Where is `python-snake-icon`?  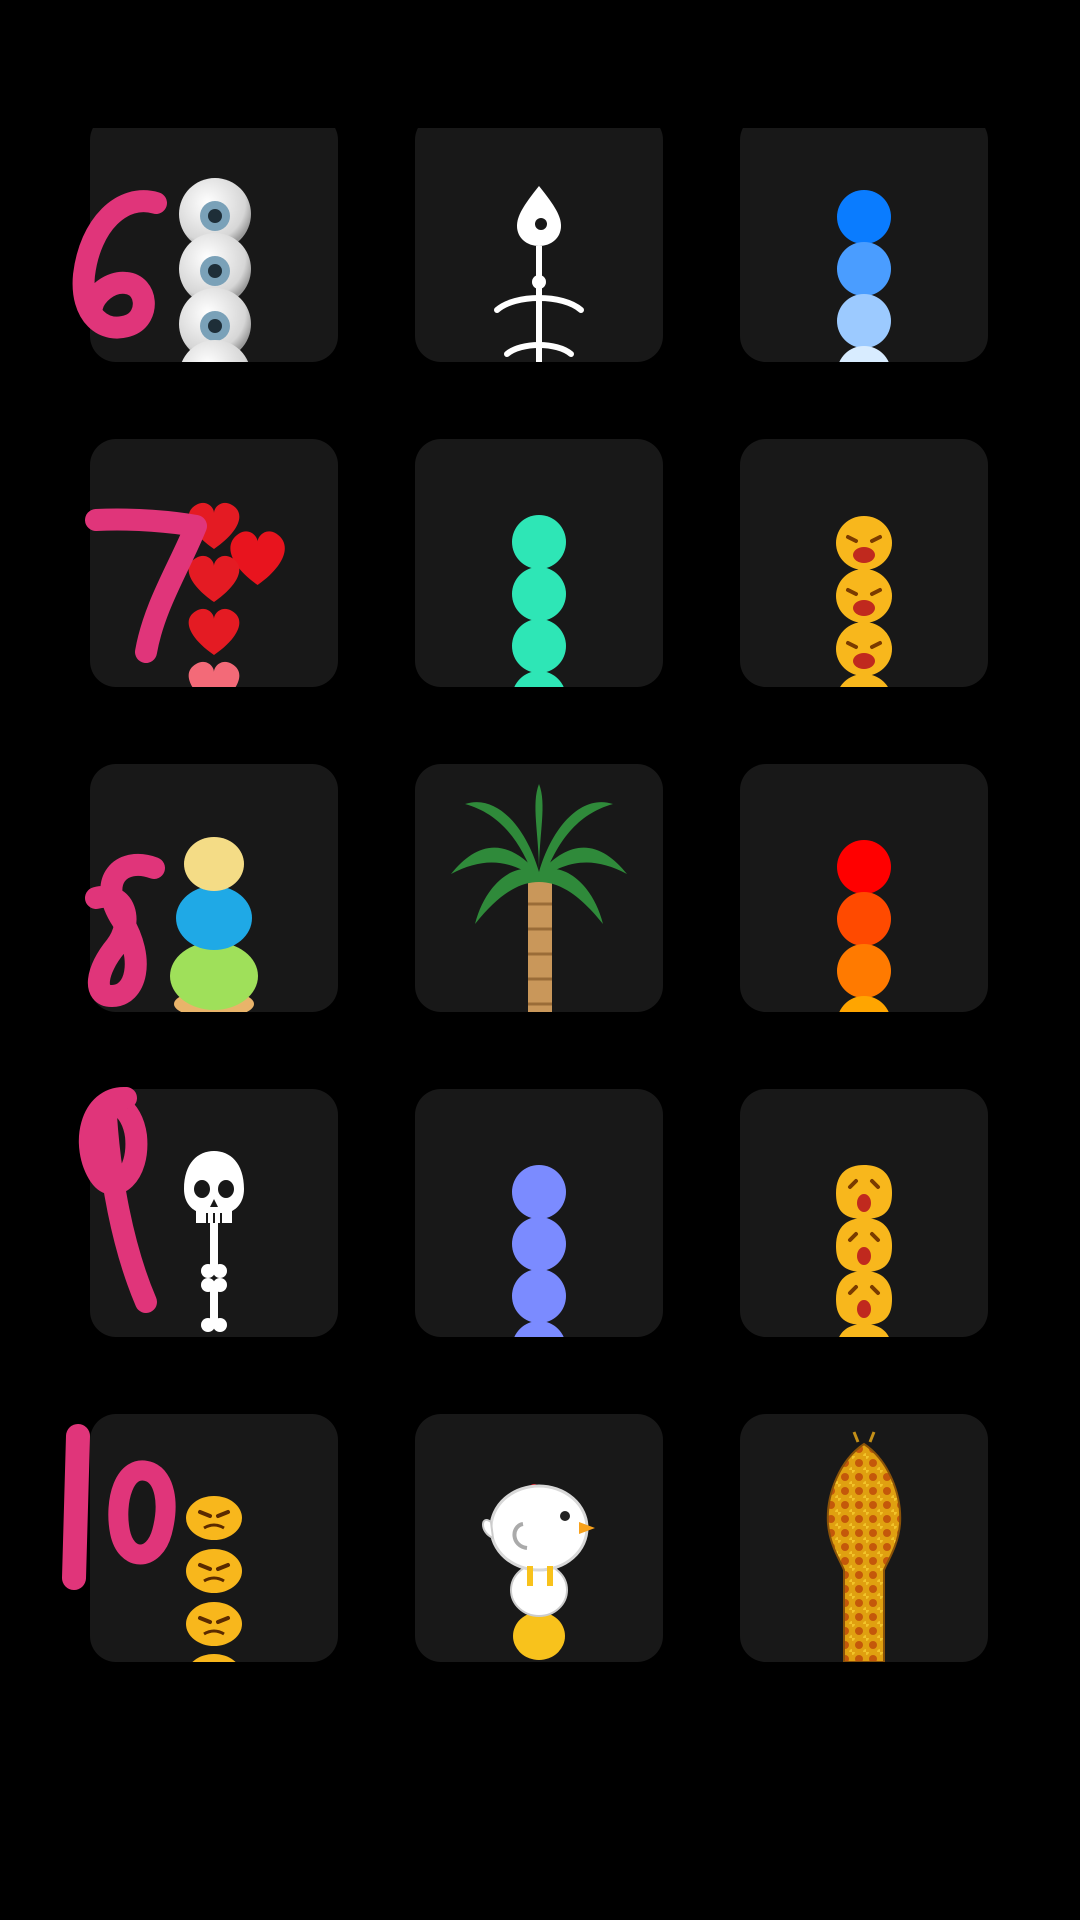 python-snake-icon is located at coordinates (864, 1546).